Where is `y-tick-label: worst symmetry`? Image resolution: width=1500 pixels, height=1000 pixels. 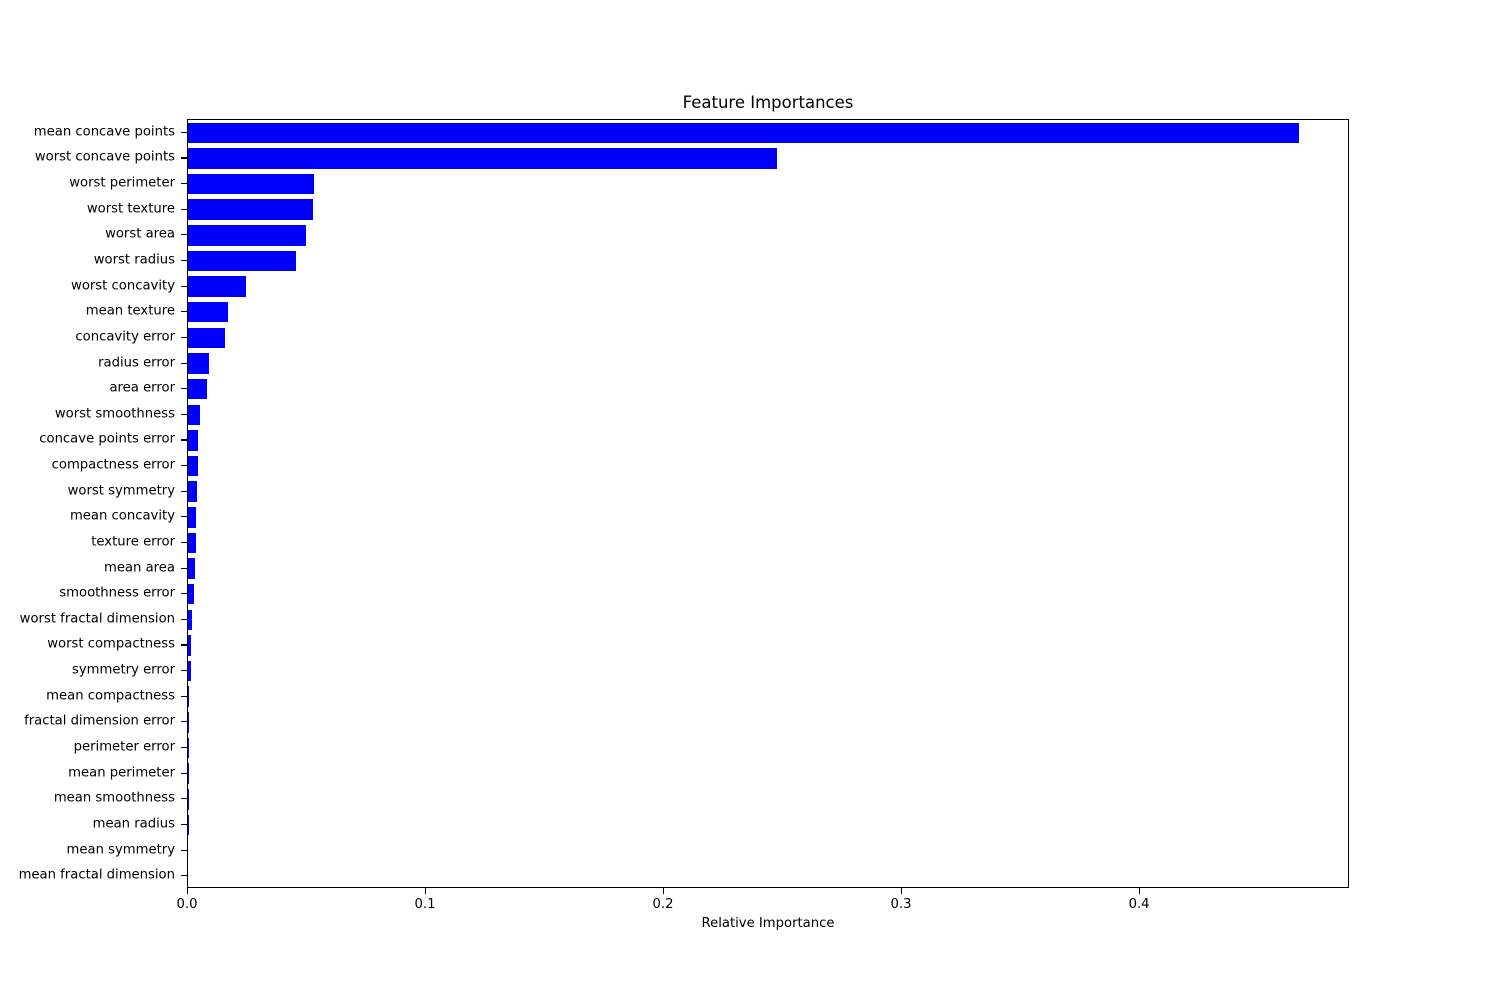
y-tick-label: worst symmetry is located at coordinates (121, 491).